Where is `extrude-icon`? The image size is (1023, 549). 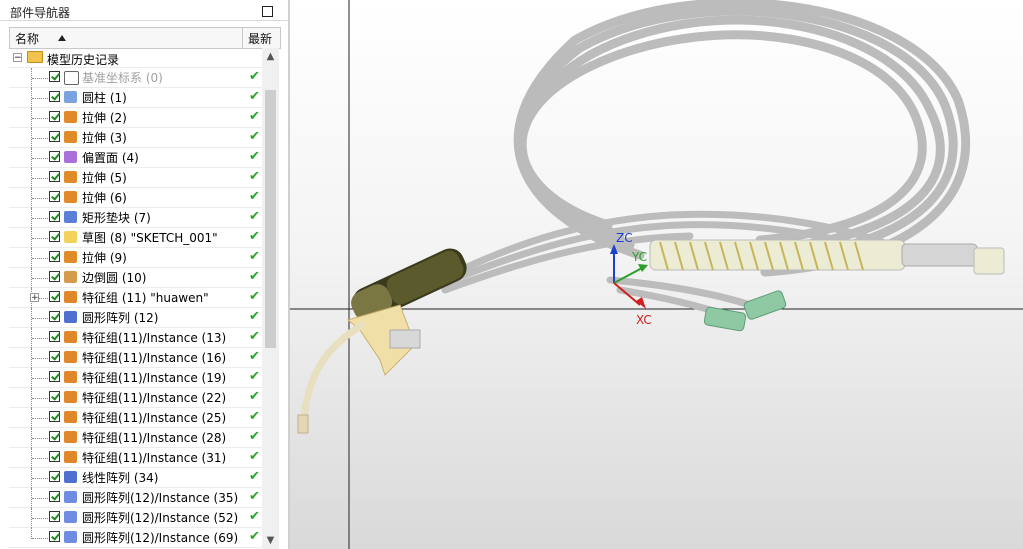 extrude-icon is located at coordinates (70, 117).